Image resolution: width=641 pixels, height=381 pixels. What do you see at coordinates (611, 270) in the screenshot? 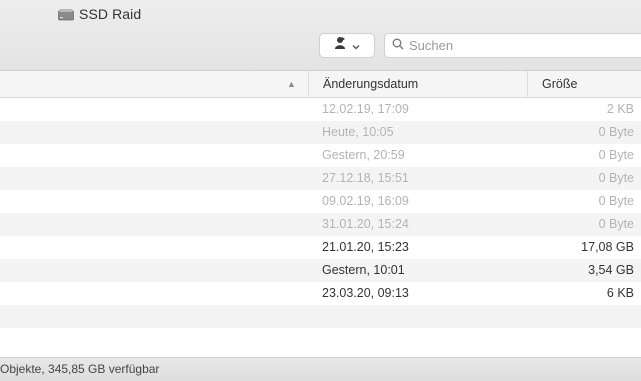
I see `row-size: 3,54 GB` at bounding box center [611, 270].